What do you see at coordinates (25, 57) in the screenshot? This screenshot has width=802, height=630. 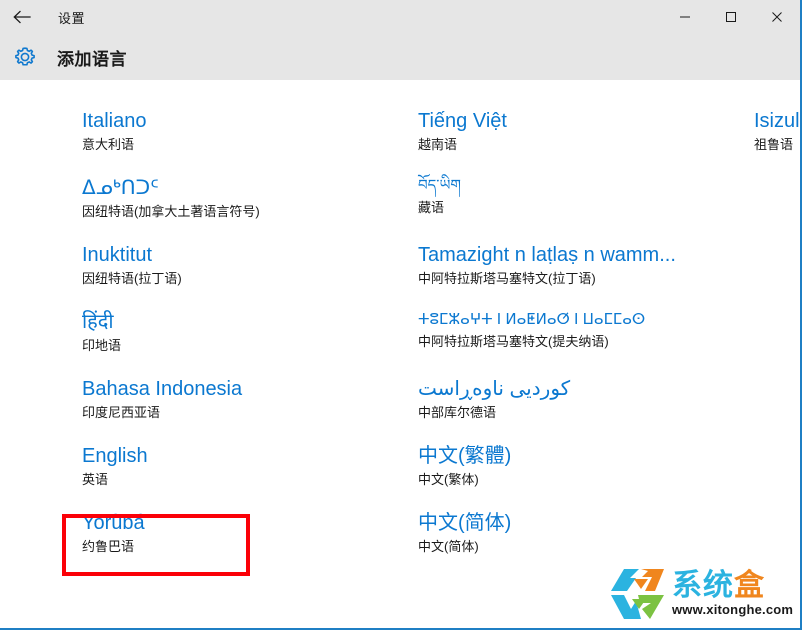 I see `gear-icon` at bounding box center [25, 57].